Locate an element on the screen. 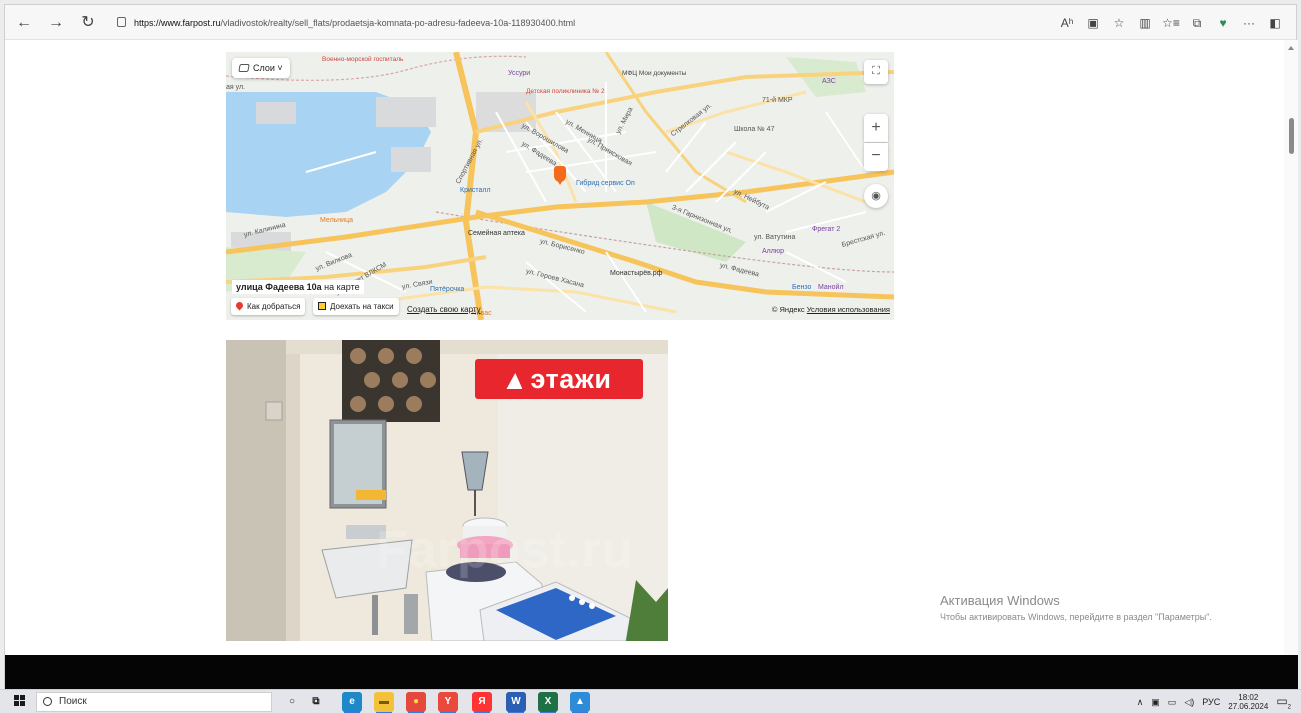  taskbar-word-icon: W is located at coordinates (516, 702).